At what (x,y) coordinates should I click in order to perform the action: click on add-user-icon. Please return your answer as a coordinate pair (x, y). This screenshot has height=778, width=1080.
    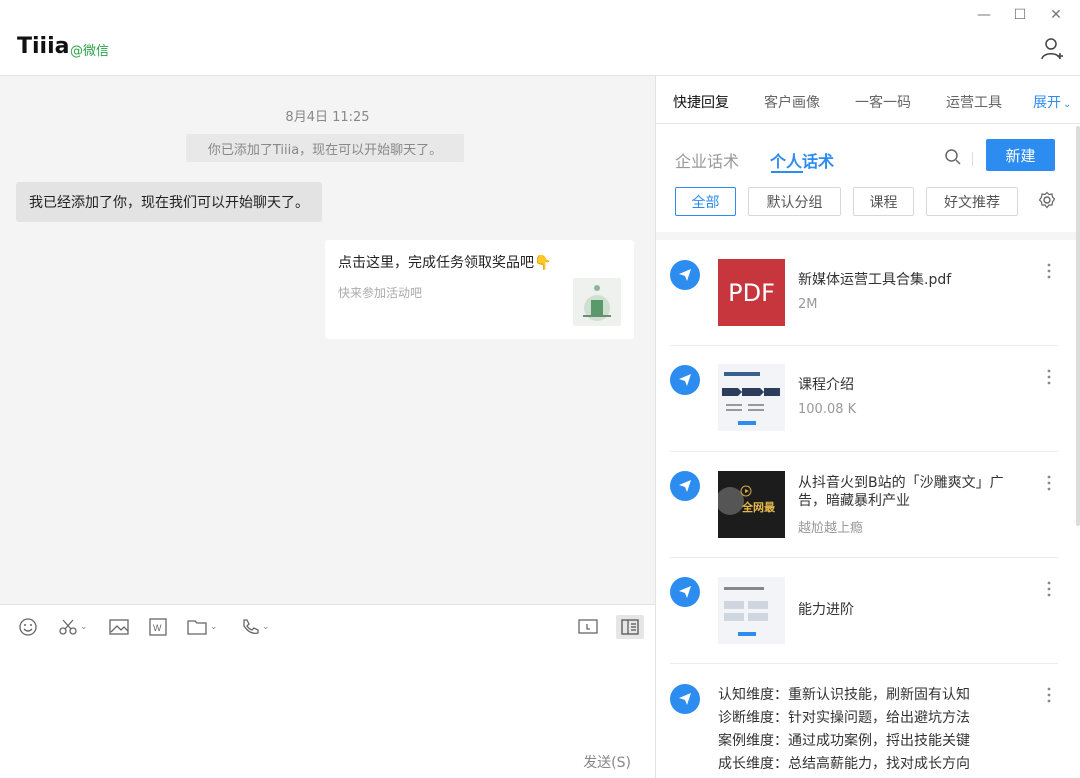
    Looking at the image, I should click on (1053, 49).